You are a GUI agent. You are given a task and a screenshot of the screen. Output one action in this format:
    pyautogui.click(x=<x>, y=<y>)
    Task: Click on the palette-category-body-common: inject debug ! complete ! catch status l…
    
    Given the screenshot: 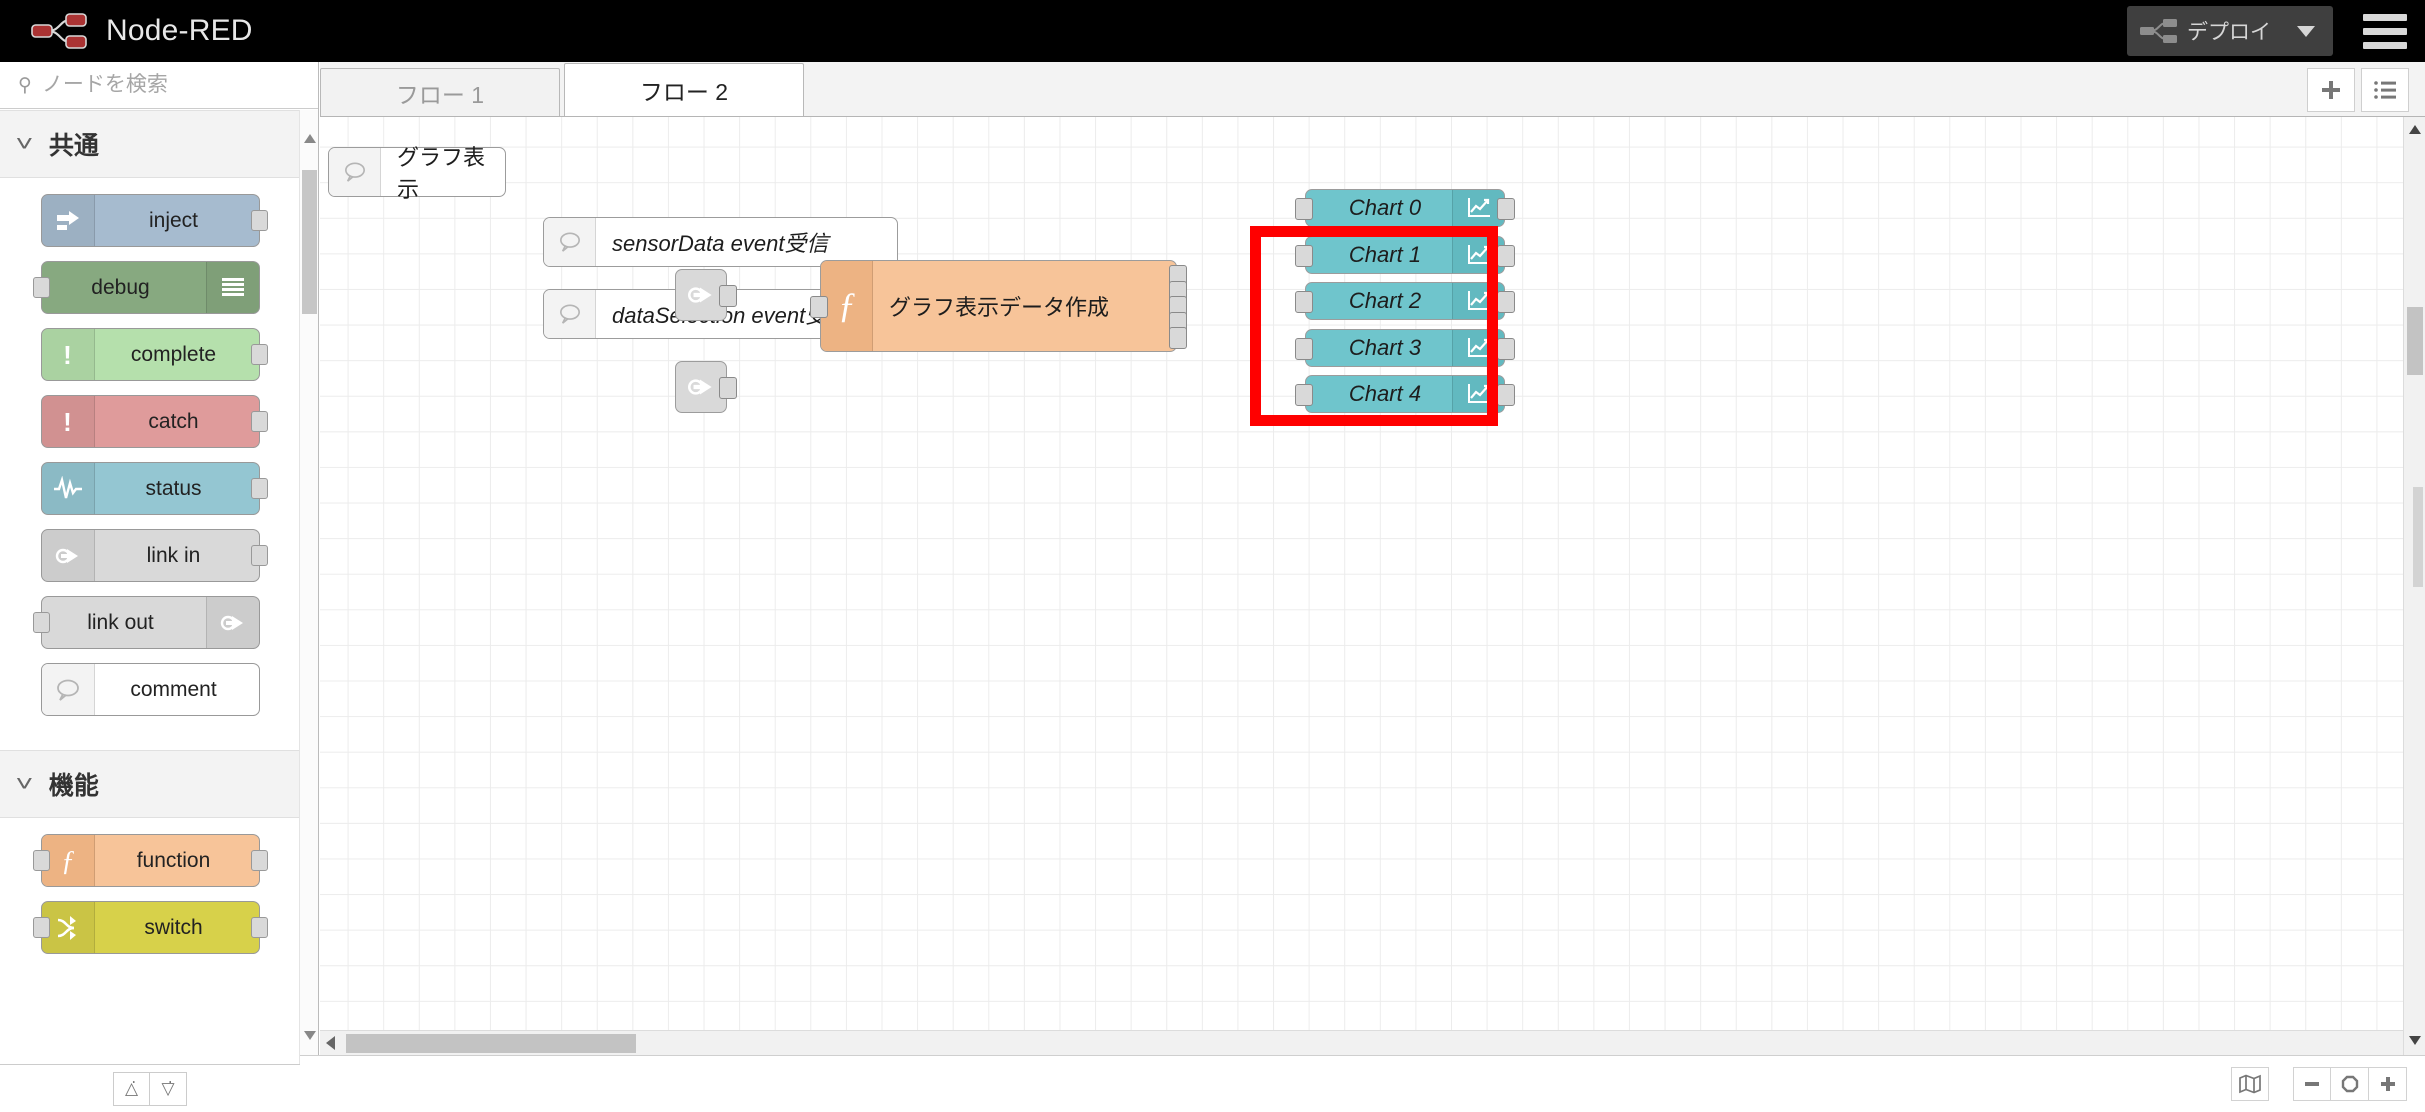 What is the action you would take?
    pyautogui.click(x=150, y=464)
    